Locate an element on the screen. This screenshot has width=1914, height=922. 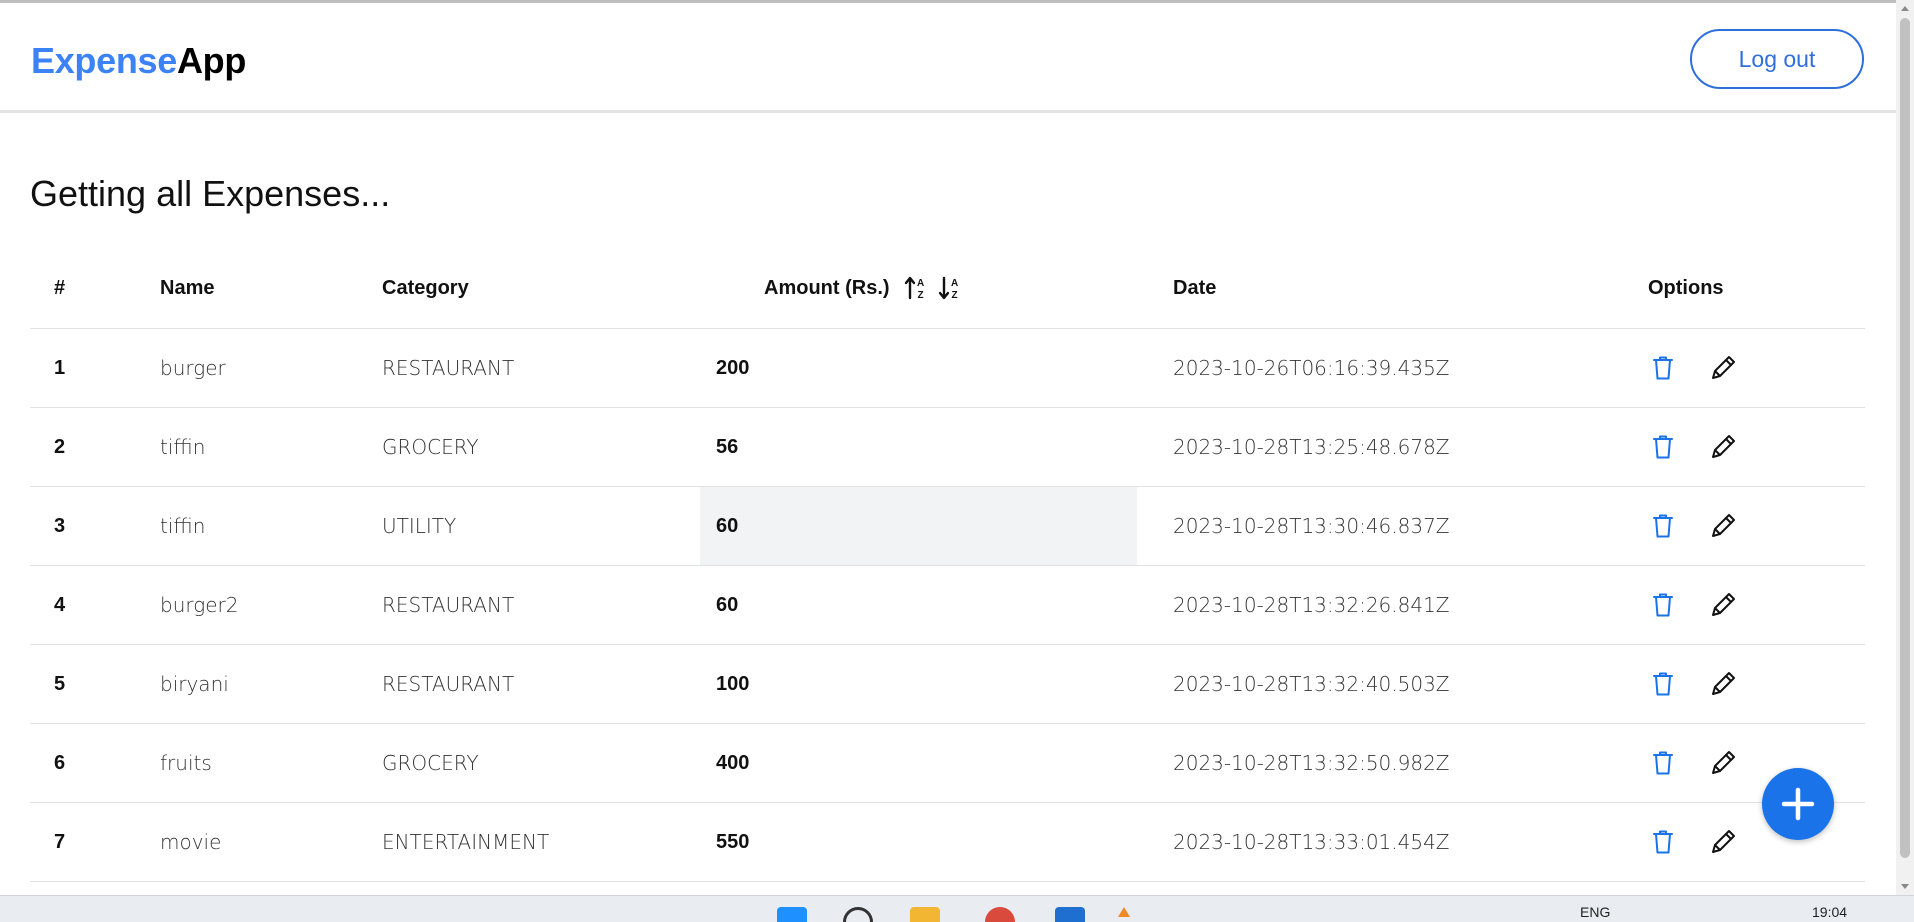
row-date: 2023-10-26T06:16:39.435Z is located at coordinates (1311, 368).